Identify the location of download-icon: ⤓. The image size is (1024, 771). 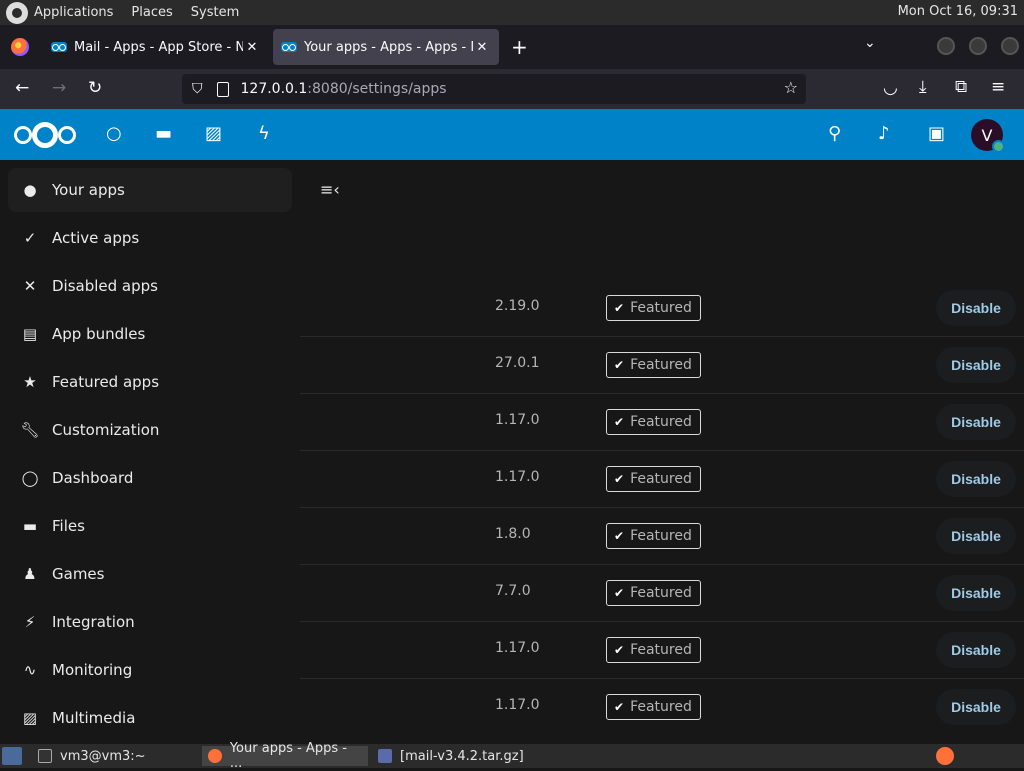
(923, 87).